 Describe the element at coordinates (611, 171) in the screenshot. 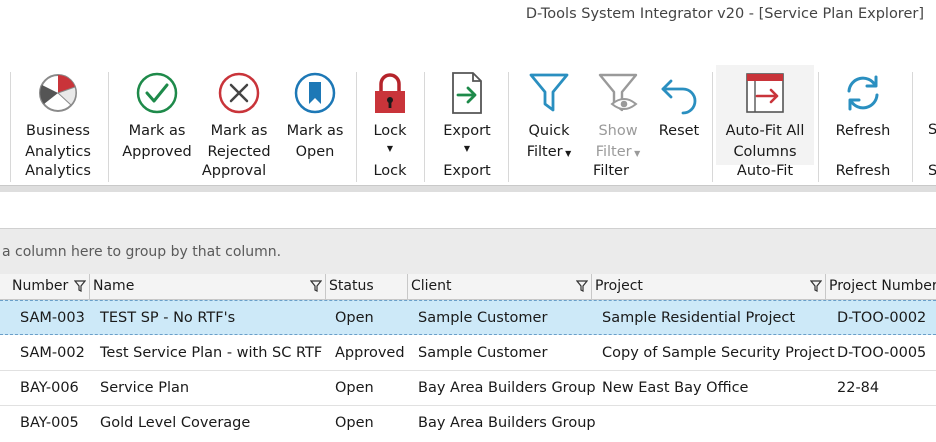

I see `group-label-filter: Filter` at that location.